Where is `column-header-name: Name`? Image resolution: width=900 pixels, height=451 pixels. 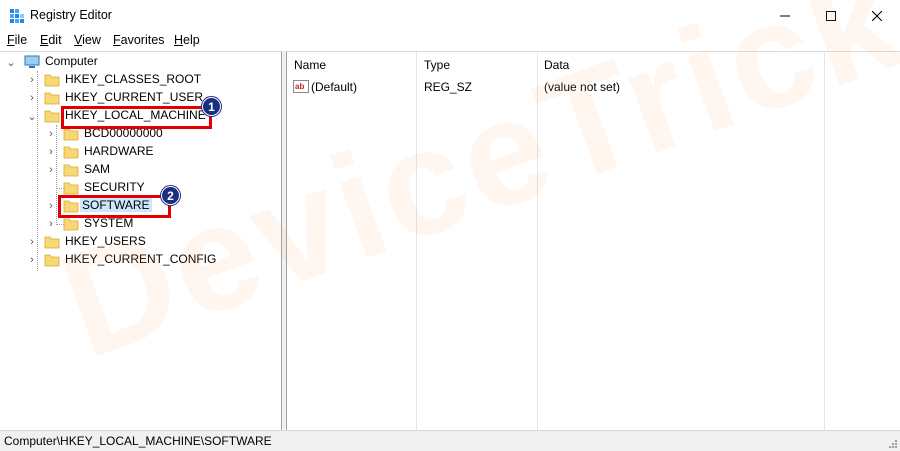
column-header-name: Name is located at coordinates (310, 65).